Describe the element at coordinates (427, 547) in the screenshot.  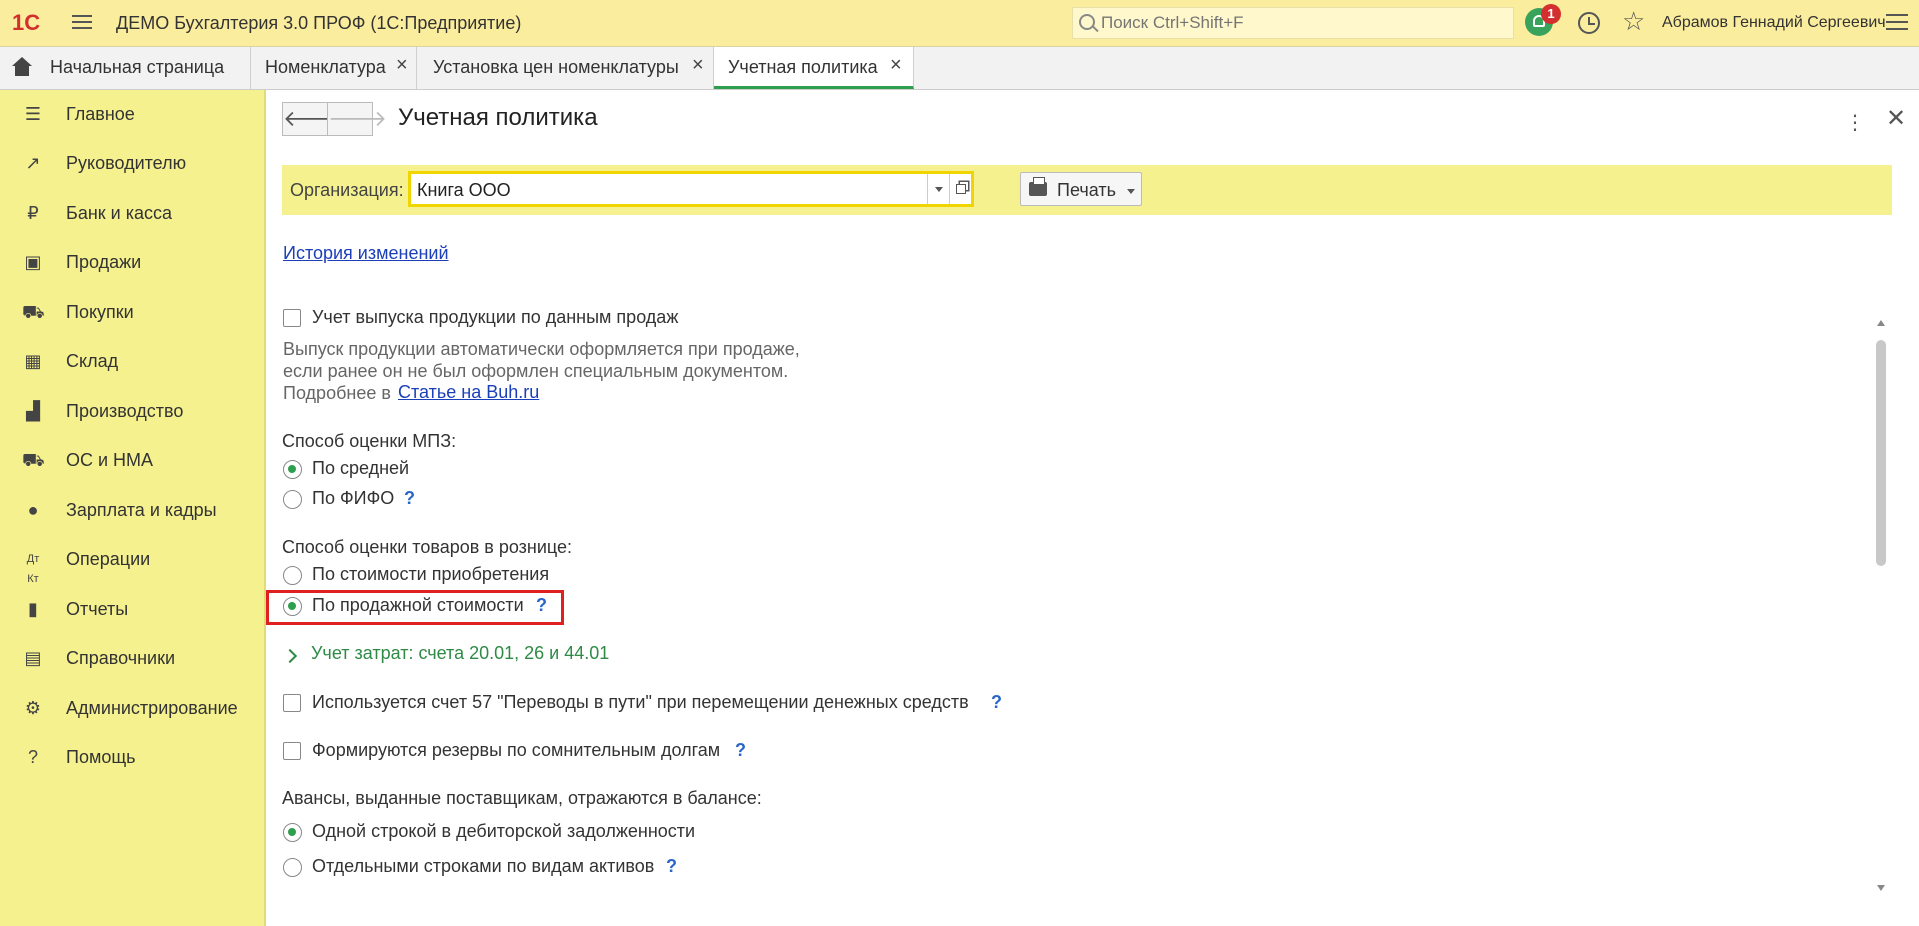
I see `retail-header: Способ оценки товаров в рознице:` at that location.